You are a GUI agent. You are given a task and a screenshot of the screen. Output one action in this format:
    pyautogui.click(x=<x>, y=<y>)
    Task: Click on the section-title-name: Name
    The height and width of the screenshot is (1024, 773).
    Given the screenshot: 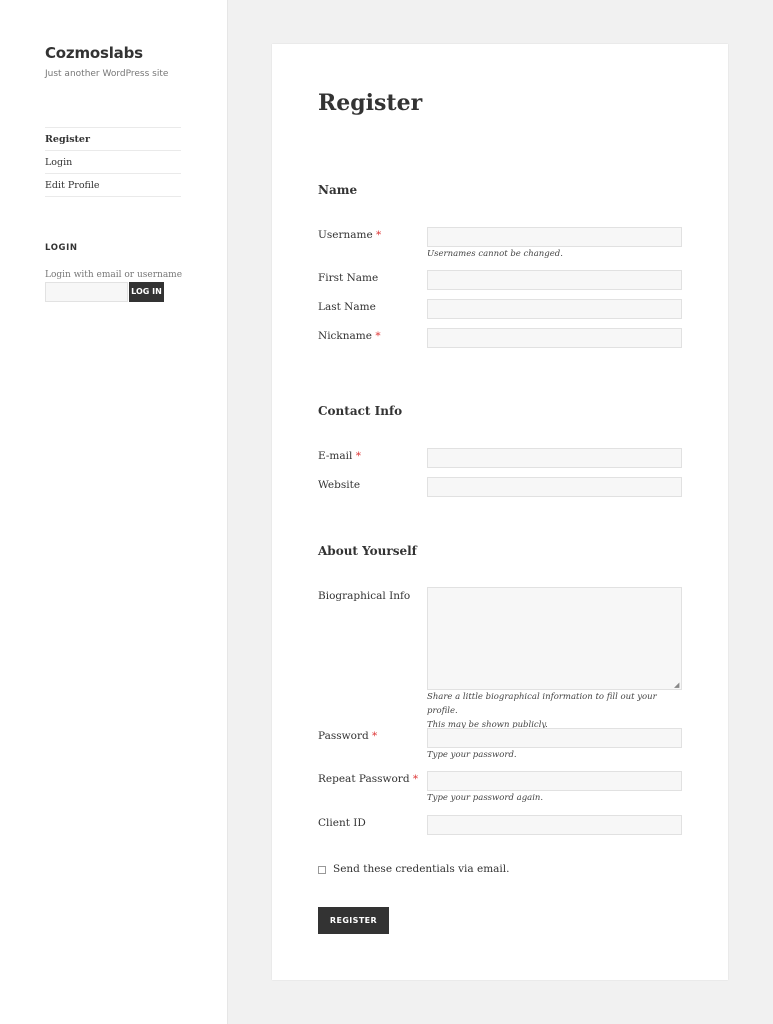 What is the action you would take?
    pyautogui.click(x=338, y=190)
    